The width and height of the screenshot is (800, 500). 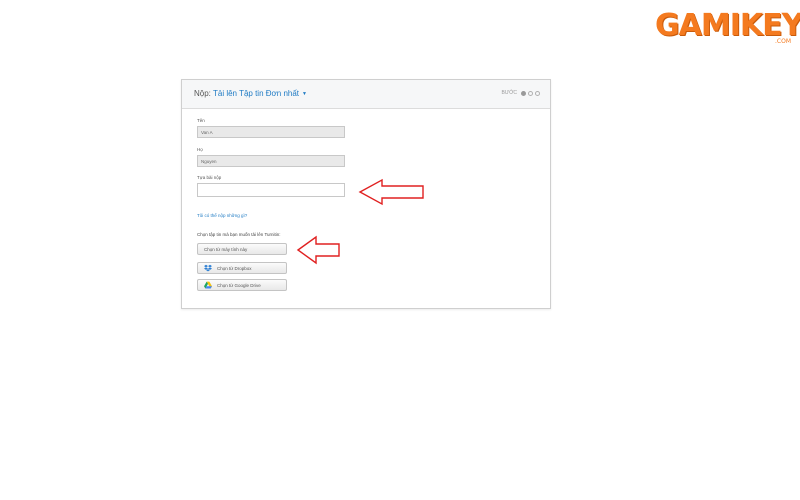 I want to click on step-indicator: BƯỚC, so click(x=520, y=93).